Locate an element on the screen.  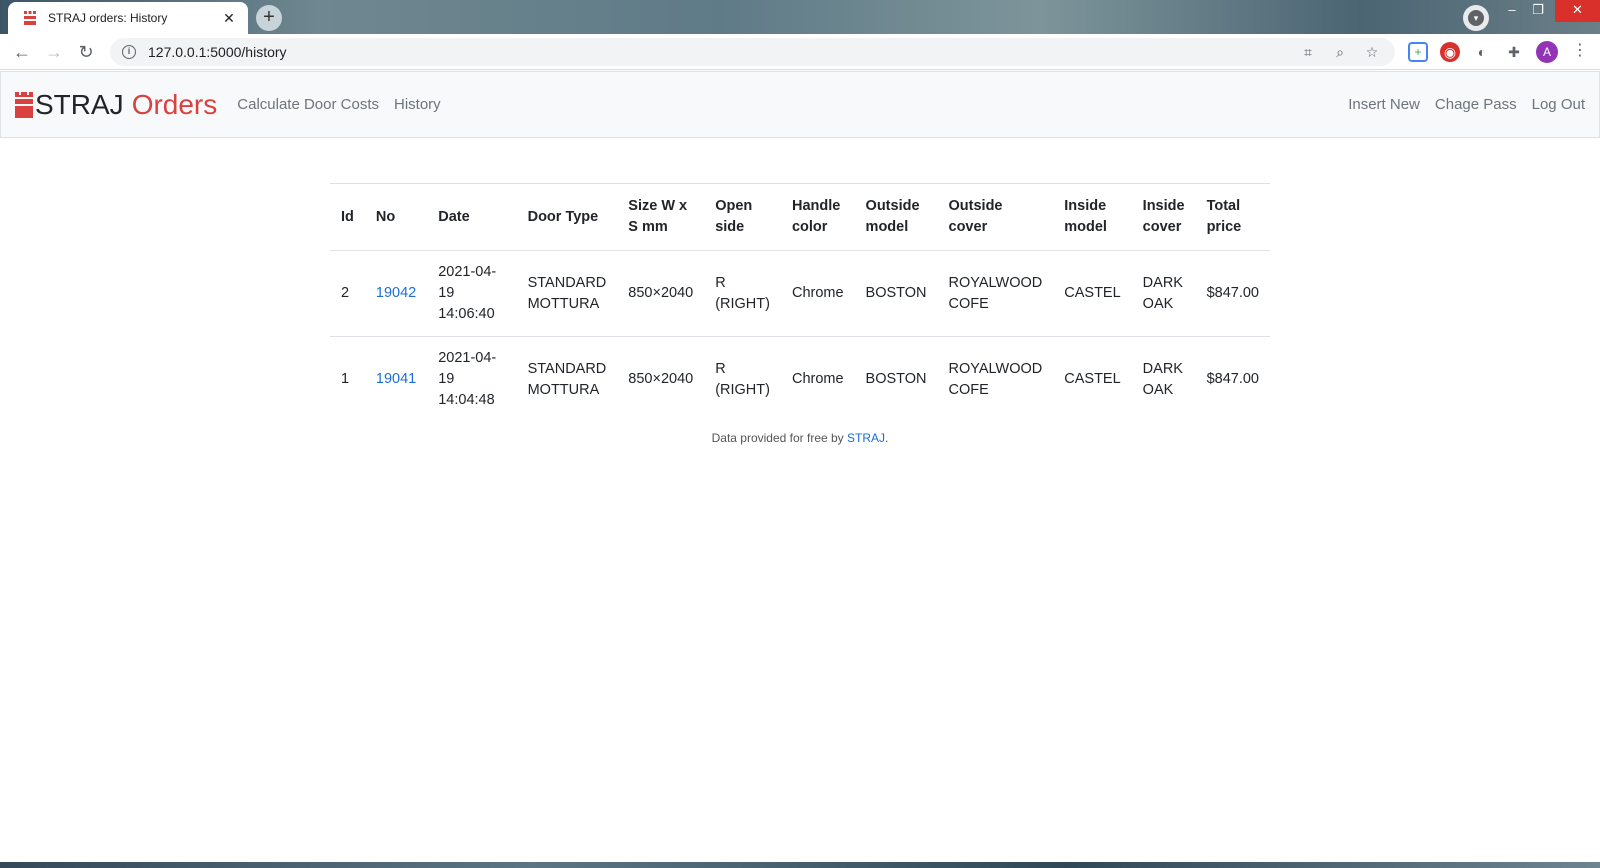
header-open-side: Open side is located at coordinates (742, 217).